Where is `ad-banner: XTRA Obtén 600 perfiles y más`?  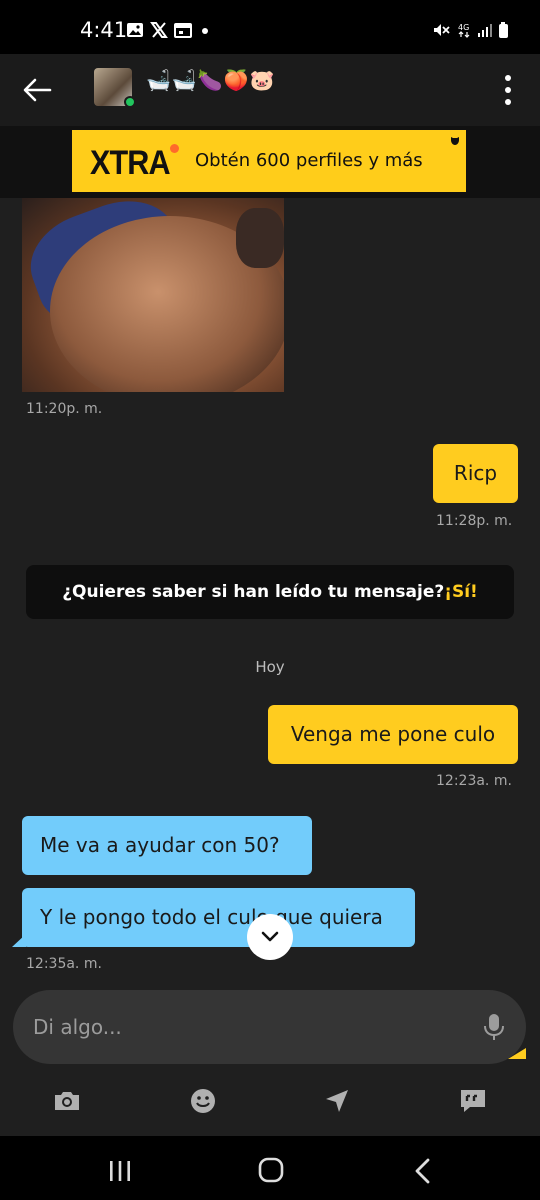
ad-banner: XTRA Obtén 600 perfiles y más is located at coordinates (269, 161).